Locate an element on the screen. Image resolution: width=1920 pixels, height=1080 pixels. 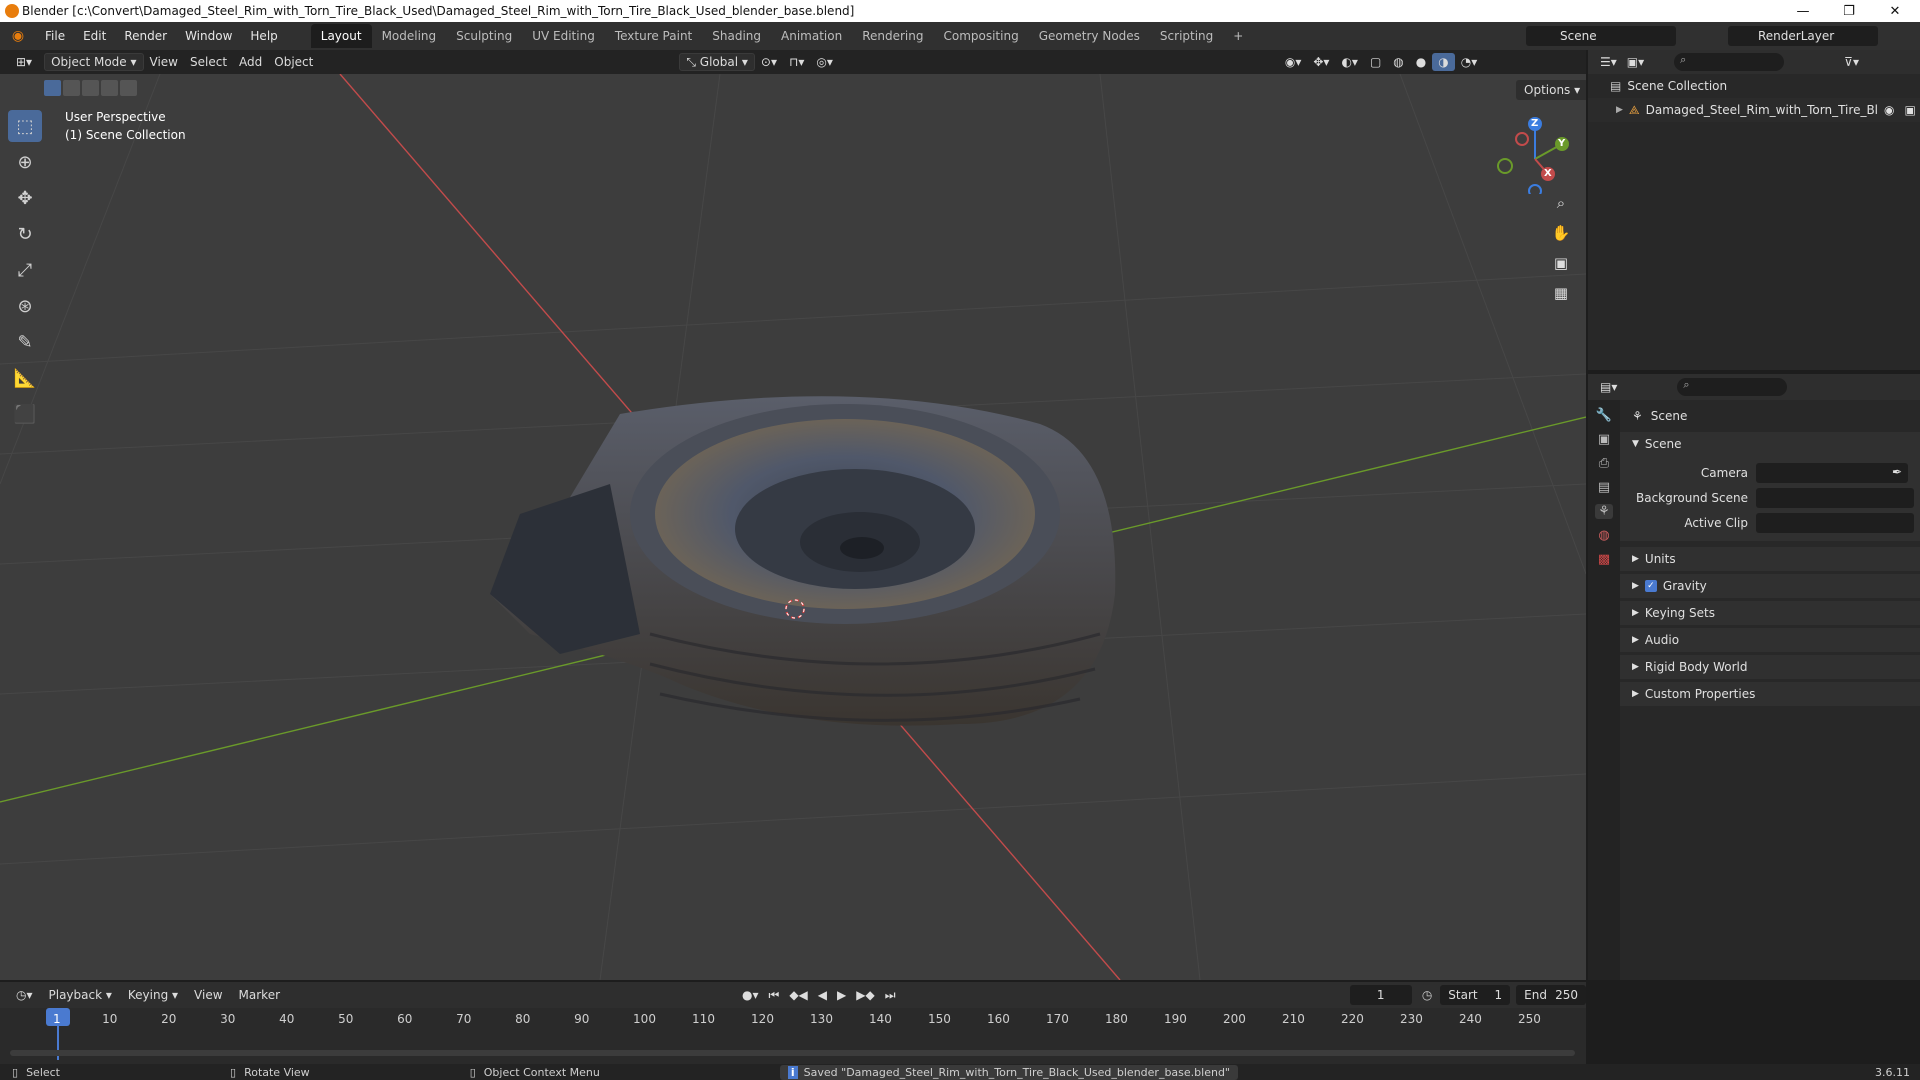
filter-icon: ⊽▾ is located at coordinates (1851, 62).